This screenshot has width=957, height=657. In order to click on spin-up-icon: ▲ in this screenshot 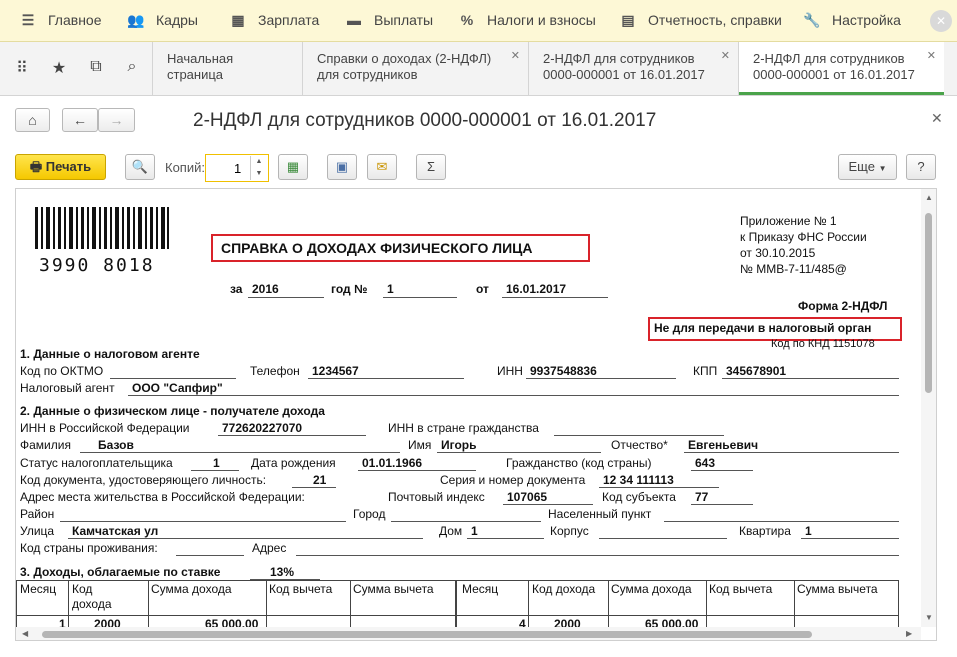, I will do `click(259, 162)`.